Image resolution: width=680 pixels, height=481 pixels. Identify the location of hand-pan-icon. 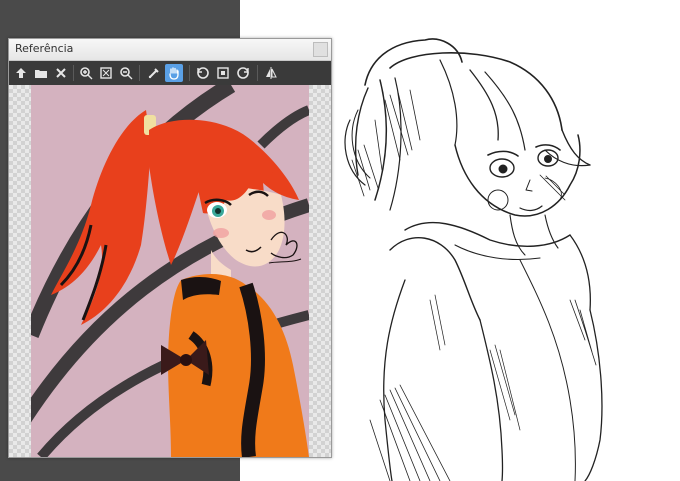
(174, 73).